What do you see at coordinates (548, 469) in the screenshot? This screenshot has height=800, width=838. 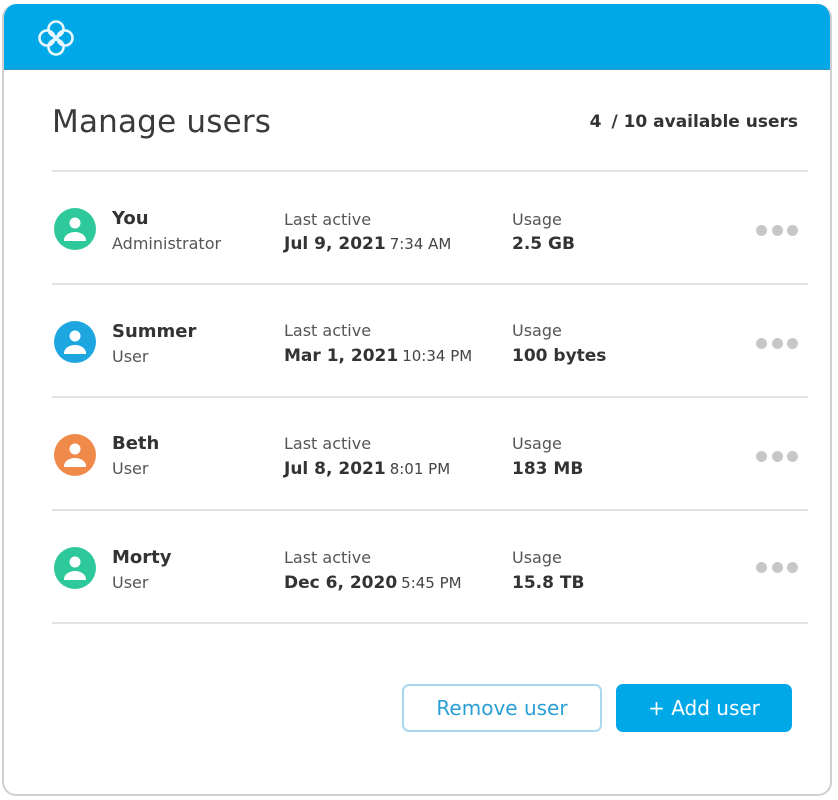 I see `usage-value: 183 MB` at bounding box center [548, 469].